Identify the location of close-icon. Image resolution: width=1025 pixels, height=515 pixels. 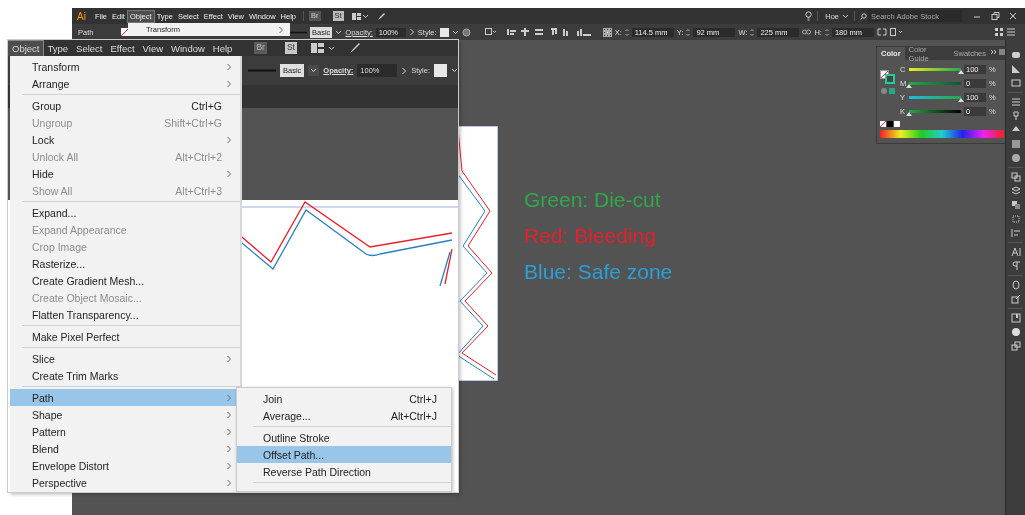
(1013, 16).